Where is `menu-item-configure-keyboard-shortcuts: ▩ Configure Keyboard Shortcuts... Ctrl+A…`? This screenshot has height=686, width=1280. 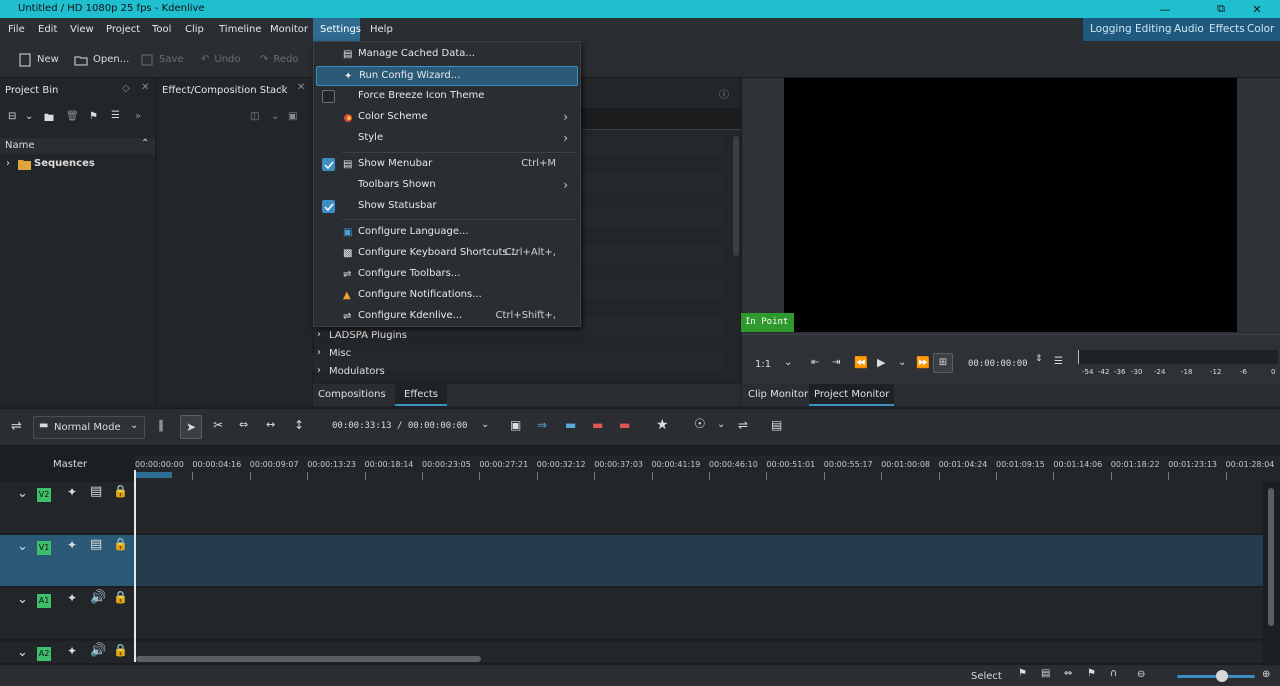
menu-item-configure-keyboard-shortcuts: ▩ Configure Keyboard Shortcuts... Ctrl+A… is located at coordinates (447, 254).